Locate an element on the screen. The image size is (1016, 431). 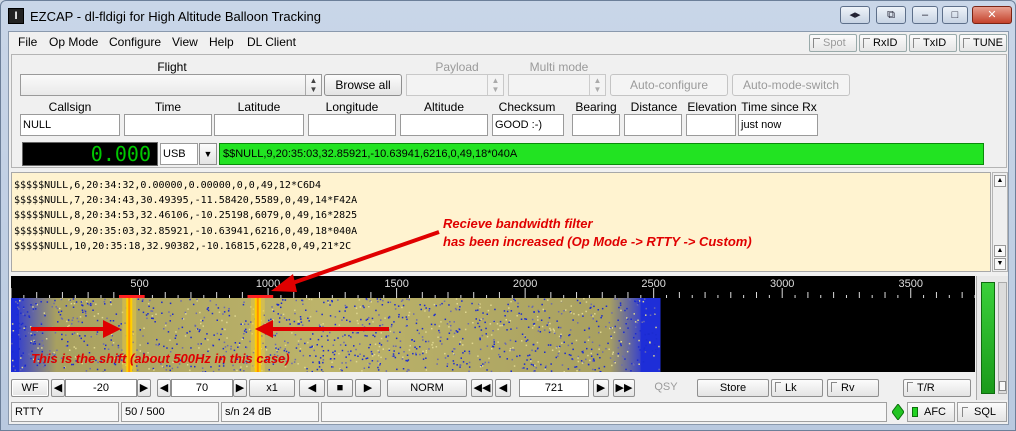
waterfall-level-panel is located at coordinates (992, 338).